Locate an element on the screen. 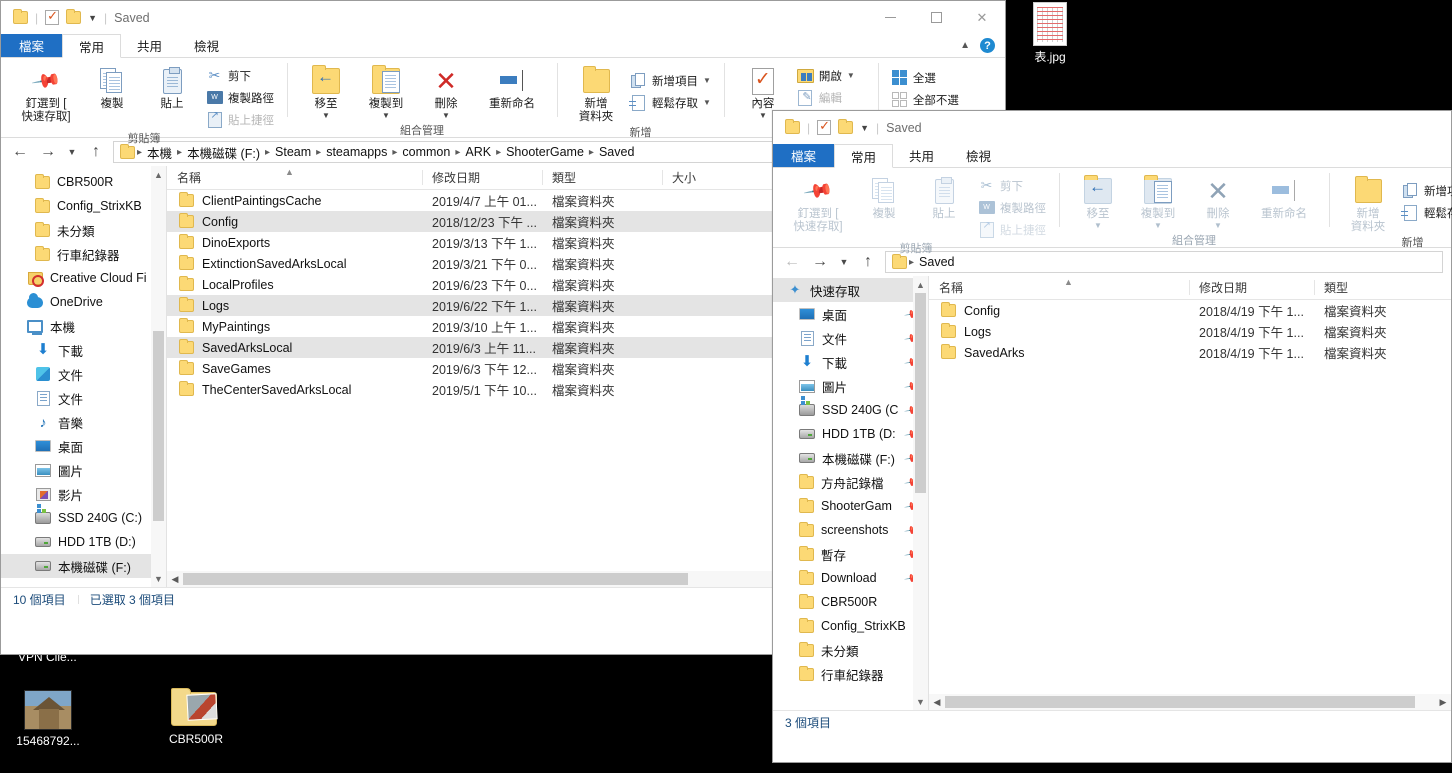 The image size is (1452, 773). quick-access-toolbar: | ▼ | Saved is located at coordinates (75, 16).